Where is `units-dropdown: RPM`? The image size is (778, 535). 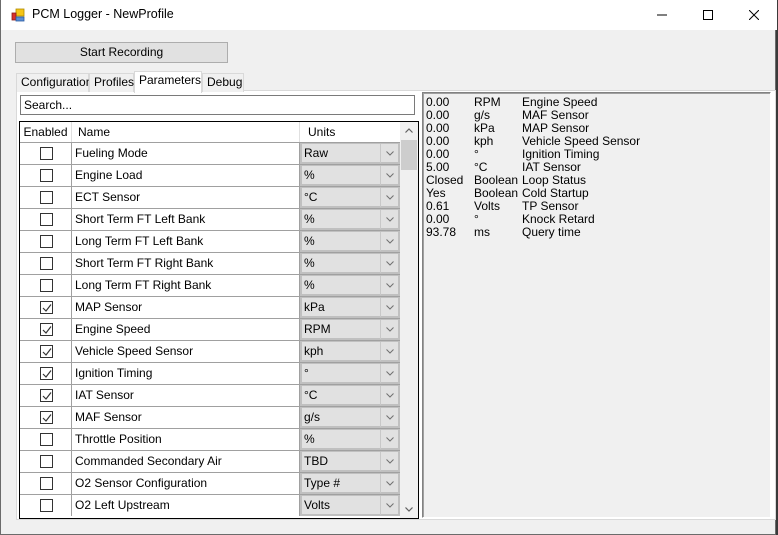
units-dropdown: RPM is located at coordinates (350, 329).